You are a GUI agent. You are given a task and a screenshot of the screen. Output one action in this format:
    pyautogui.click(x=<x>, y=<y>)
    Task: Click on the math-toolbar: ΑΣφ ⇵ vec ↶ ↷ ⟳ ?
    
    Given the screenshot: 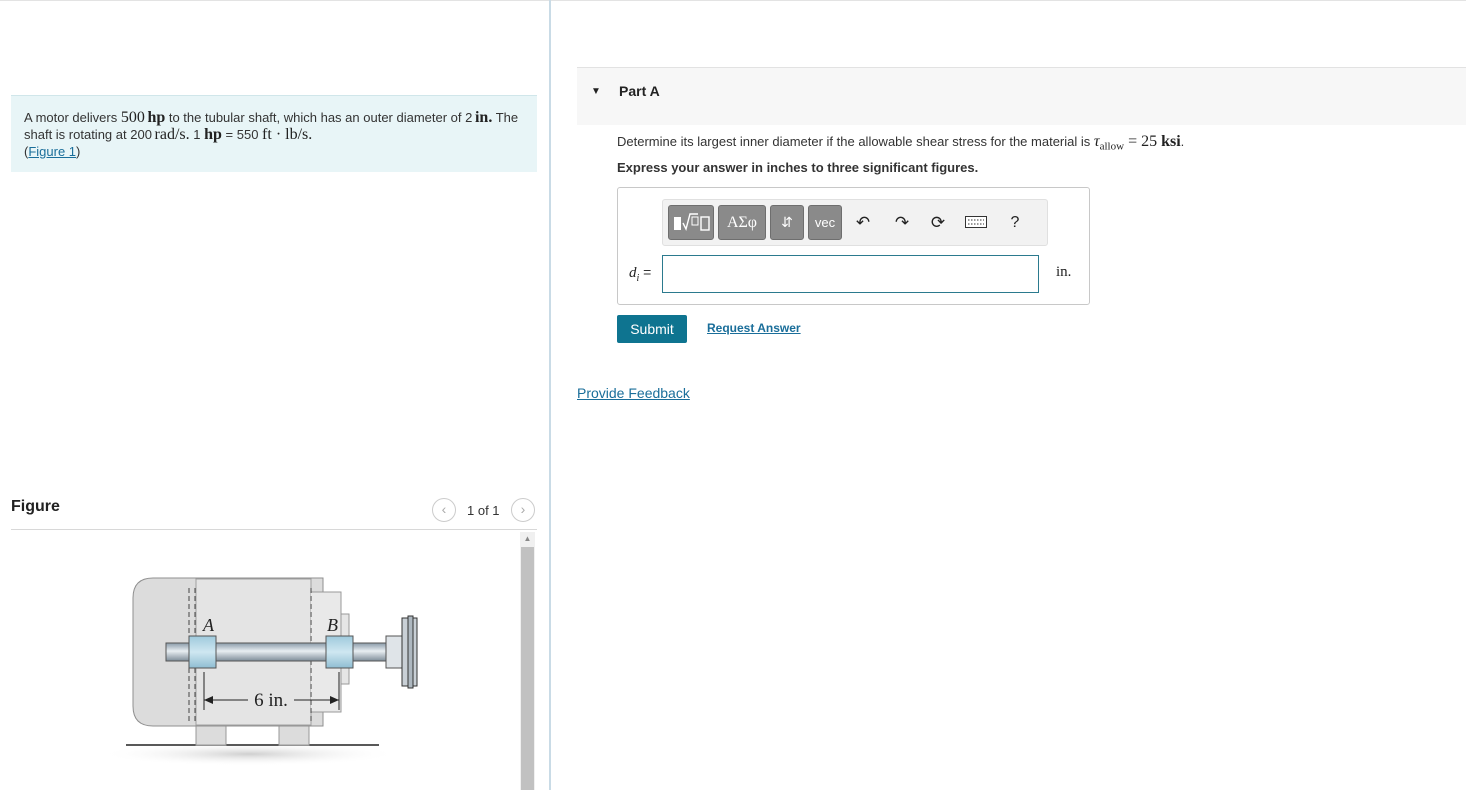 What is the action you would take?
    pyautogui.click(x=855, y=222)
    